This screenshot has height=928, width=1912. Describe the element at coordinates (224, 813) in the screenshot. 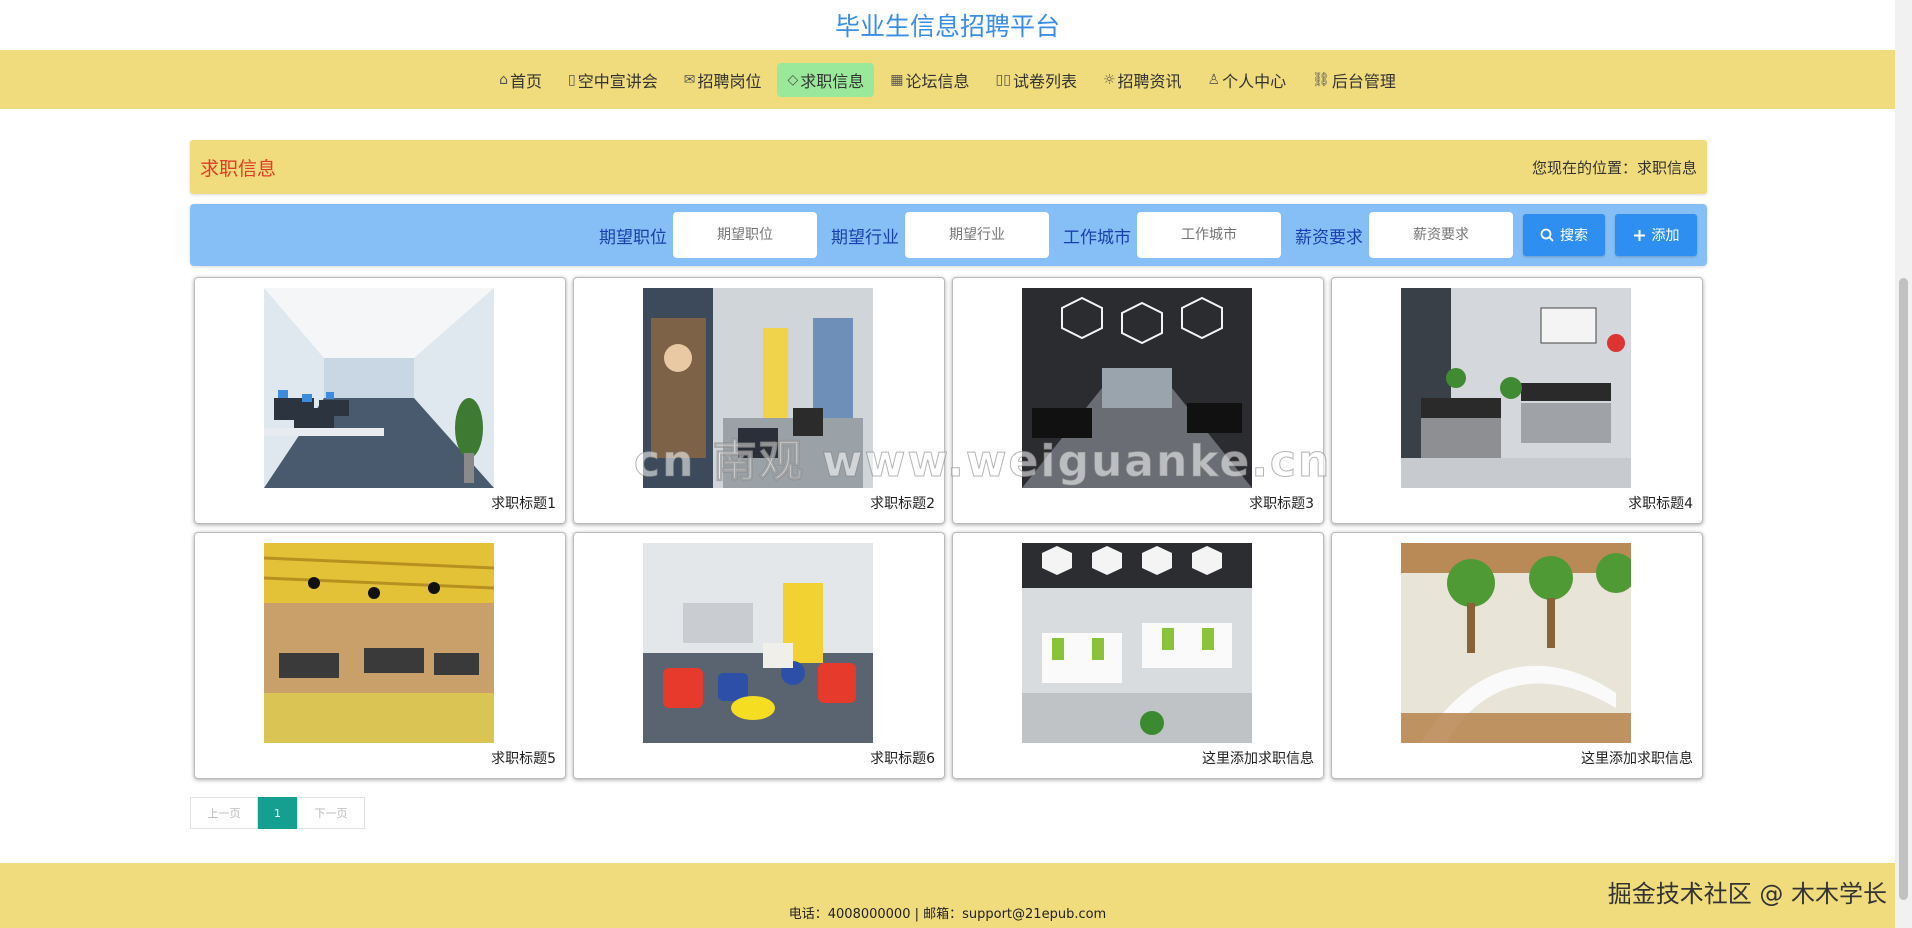

I see `prev-page-button: 上一页` at that location.